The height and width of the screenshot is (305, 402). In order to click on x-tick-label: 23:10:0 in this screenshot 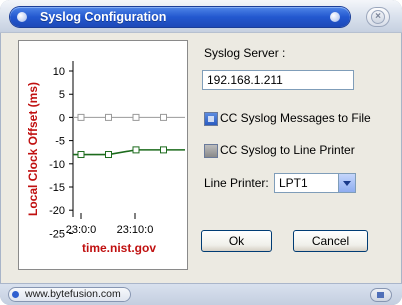, I will do `click(135, 230)`.